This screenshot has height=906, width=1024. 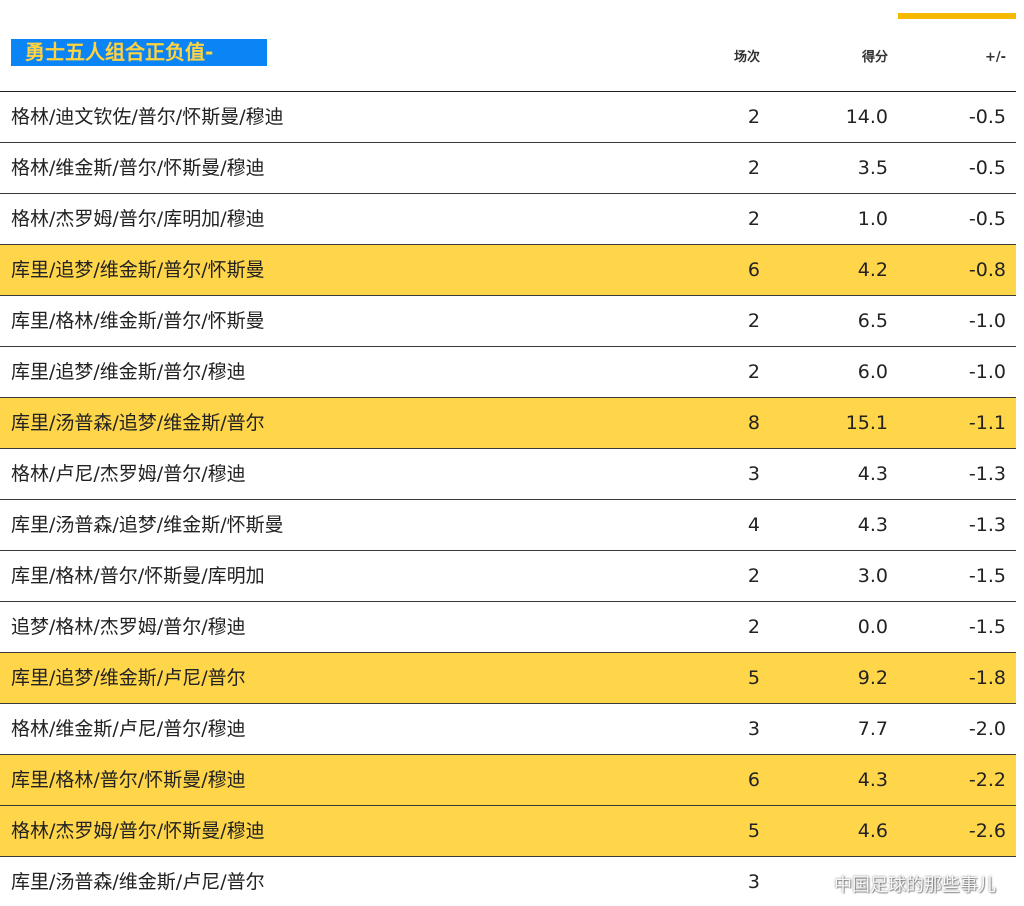 What do you see at coordinates (987, 270) in the screenshot?
I see `plus-minus-cell: -0.8` at bounding box center [987, 270].